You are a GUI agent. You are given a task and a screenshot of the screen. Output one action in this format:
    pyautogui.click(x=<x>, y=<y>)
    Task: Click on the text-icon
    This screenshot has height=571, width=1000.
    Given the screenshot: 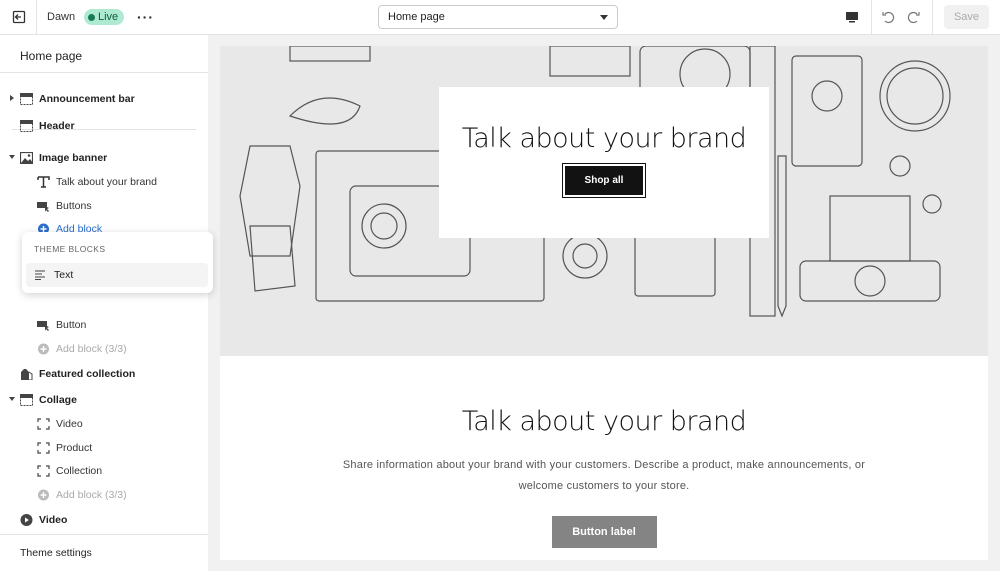 What is the action you would take?
    pyautogui.click(x=43, y=182)
    